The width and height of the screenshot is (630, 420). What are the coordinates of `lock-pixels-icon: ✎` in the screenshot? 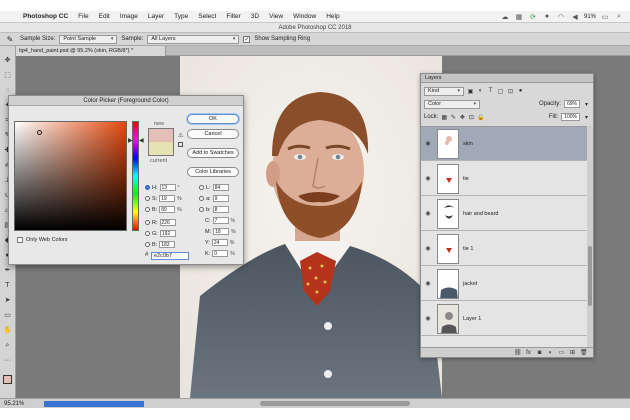 It's located at (453, 117).